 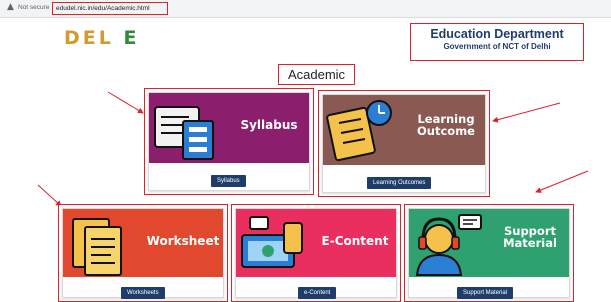 What do you see at coordinates (399, 183) in the screenshot?
I see `learning-outcome-button: Learning Outcomes` at bounding box center [399, 183].